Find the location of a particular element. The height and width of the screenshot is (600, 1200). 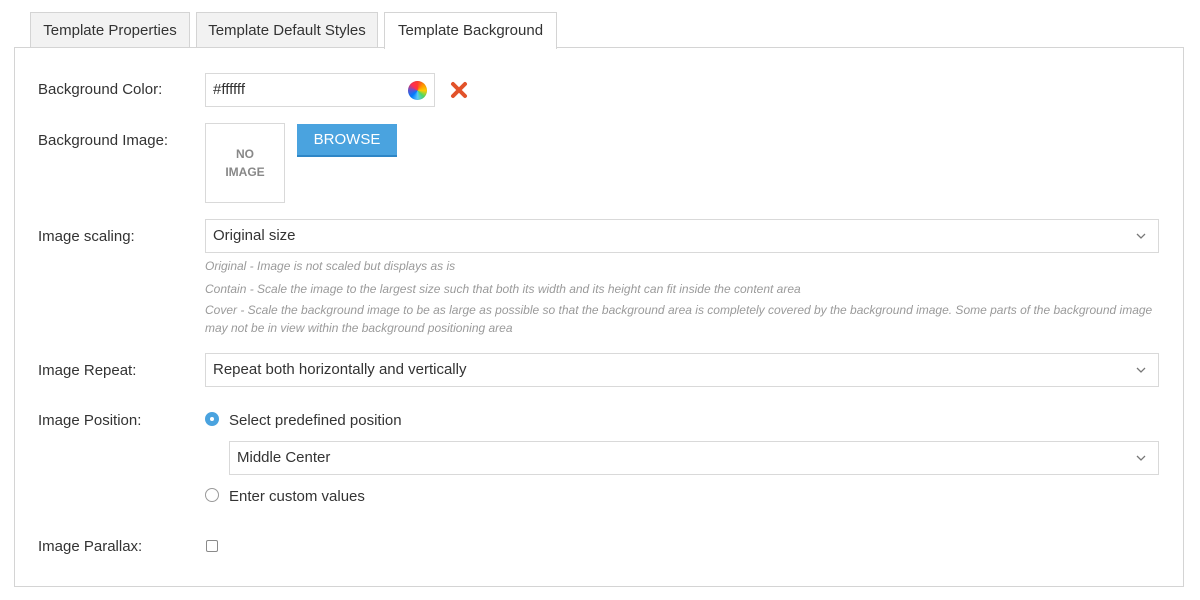

image-parallax-label: Image Parallax: is located at coordinates (90, 546).